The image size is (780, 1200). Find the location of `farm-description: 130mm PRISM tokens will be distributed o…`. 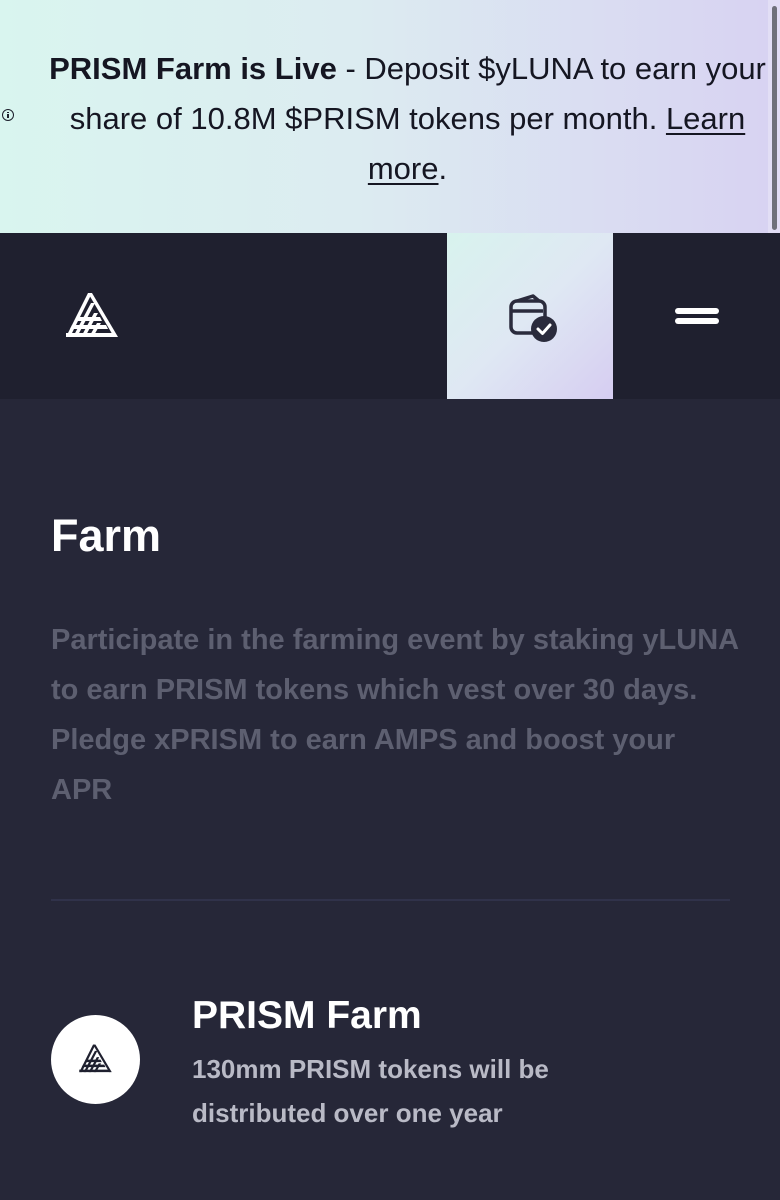

farm-description: 130mm PRISM tokens will be distributed o… is located at coordinates (370, 1091).